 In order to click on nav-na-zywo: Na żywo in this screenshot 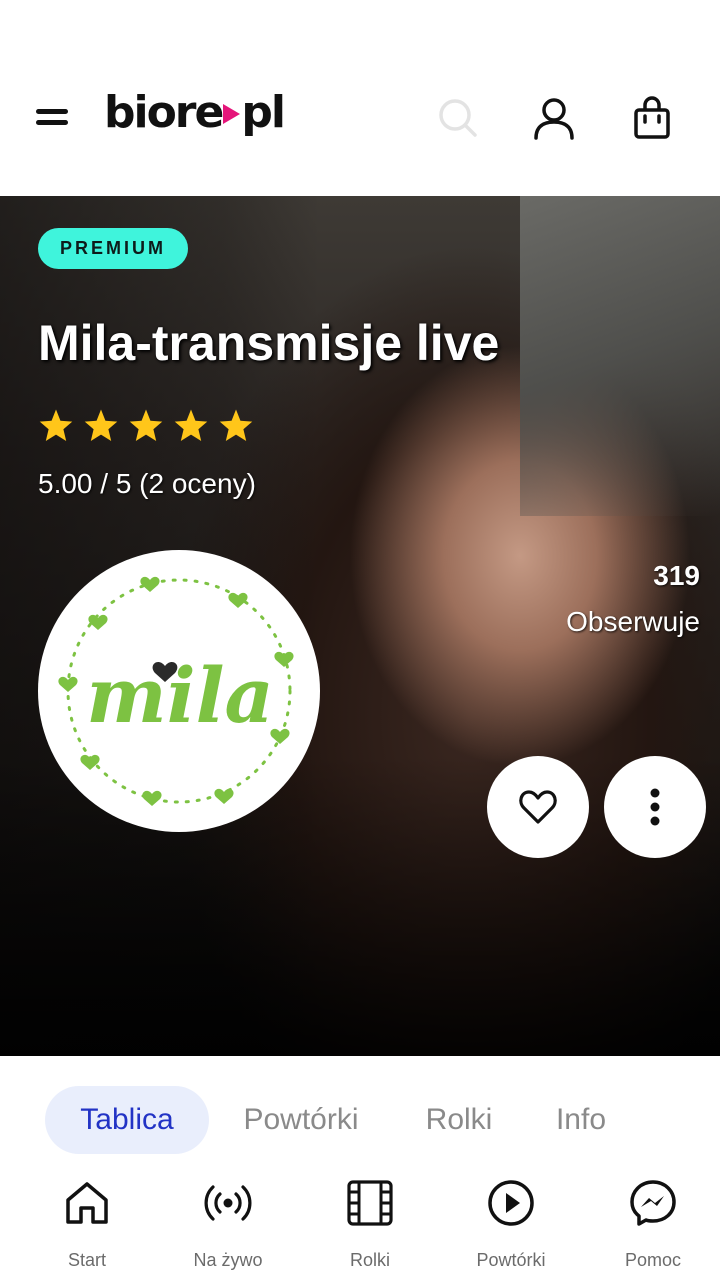, I will do `click(228, 1224)`.